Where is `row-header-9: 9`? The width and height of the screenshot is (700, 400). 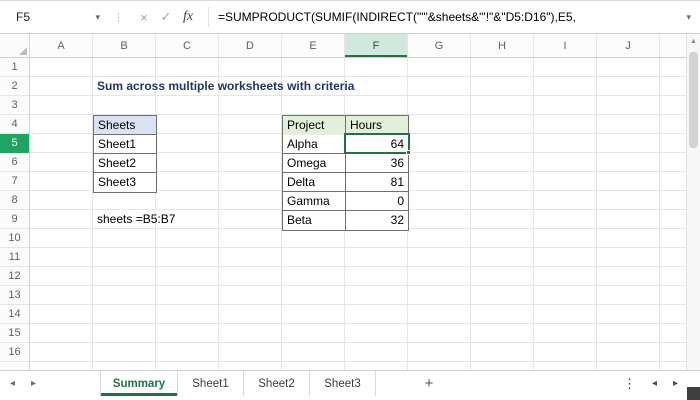 row-header-9: 9 is located at coordinates (14, 219).